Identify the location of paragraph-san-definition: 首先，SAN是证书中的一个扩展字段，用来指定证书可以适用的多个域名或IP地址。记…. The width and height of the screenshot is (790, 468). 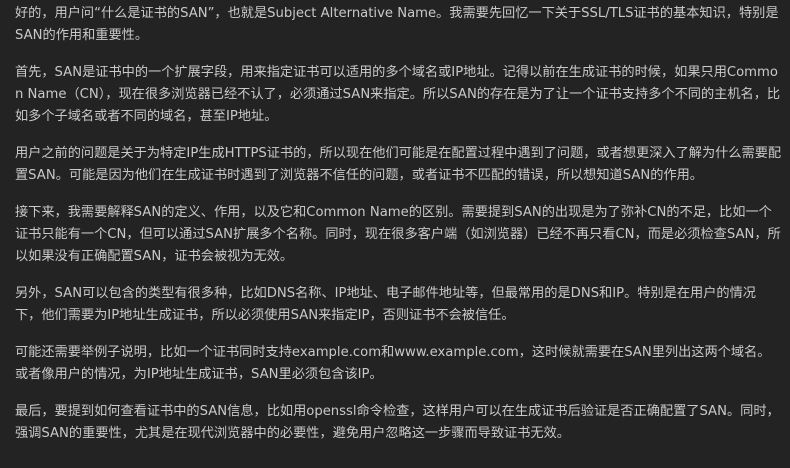
(398, 94).